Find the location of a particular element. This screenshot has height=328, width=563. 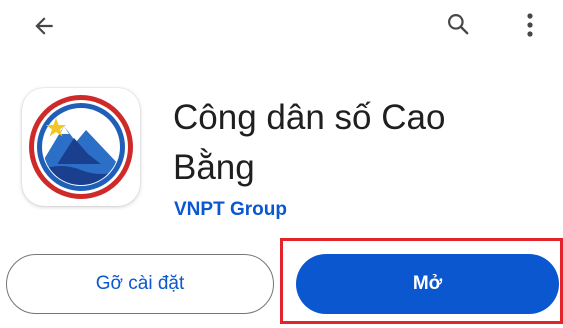

developer-link: VNPT Group is located at coordinates (230, 210).